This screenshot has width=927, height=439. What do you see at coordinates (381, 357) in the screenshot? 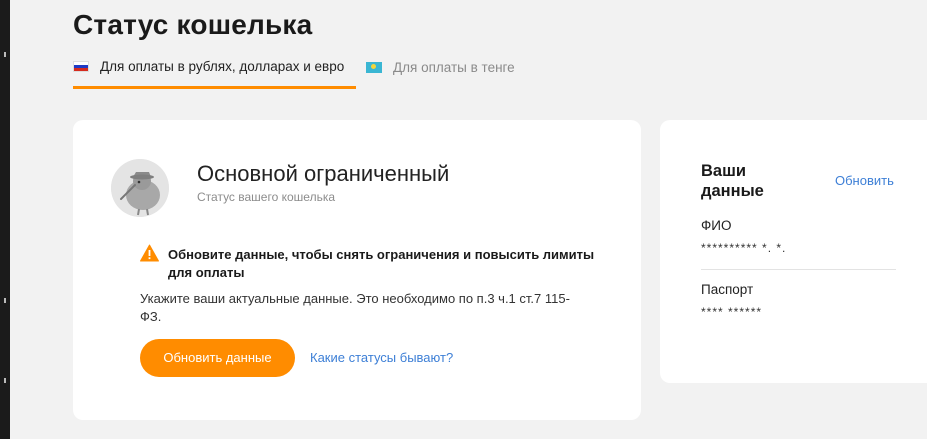
I see `statuses-info-link: Какие статусы бывают?` at bounding box center [381, 357].